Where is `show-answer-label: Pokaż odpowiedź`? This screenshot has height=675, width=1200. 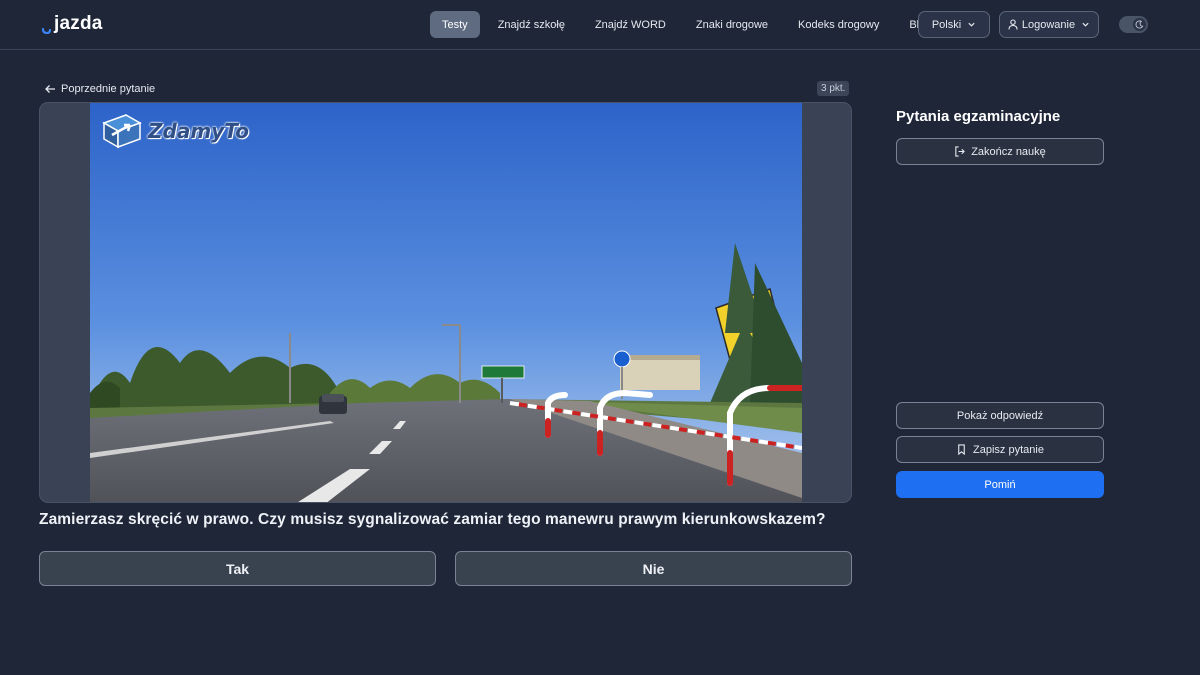 show-answer-label: Pokaż odpowiedź is located at coordinates (1000, 415).